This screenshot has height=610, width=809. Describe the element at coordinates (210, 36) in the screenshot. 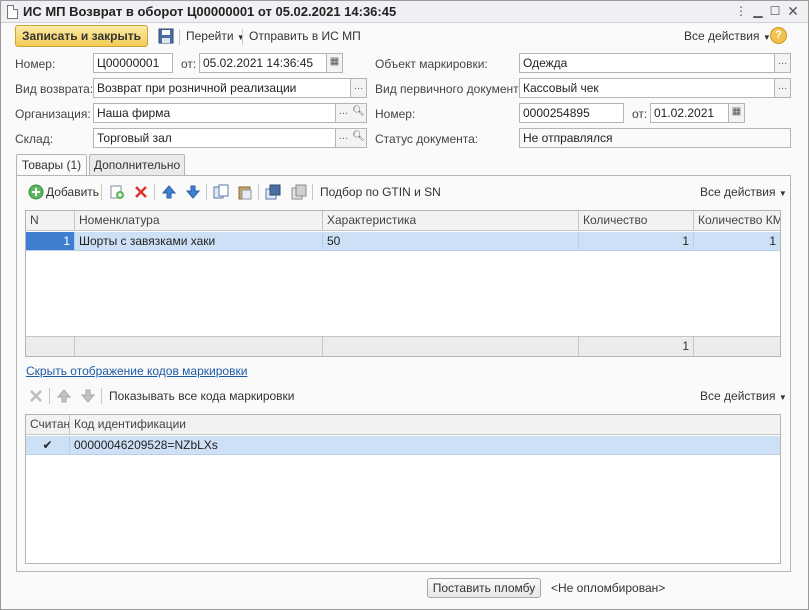

I see `goto-label: Перейти` at that location.